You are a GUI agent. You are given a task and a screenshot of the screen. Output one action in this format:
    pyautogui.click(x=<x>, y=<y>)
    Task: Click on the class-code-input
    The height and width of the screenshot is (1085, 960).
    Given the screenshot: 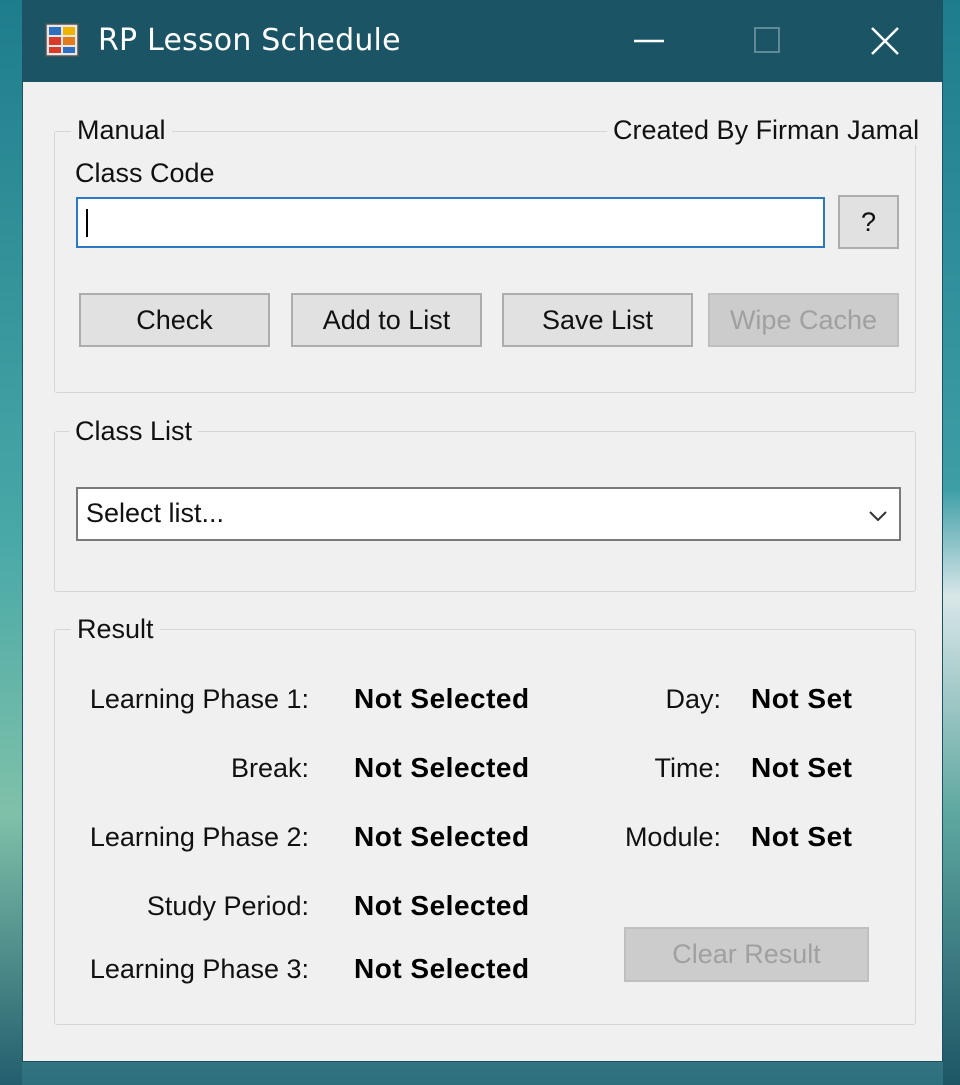 What is the action you would take?
    pyautogui.click(x=450, y=222)
    